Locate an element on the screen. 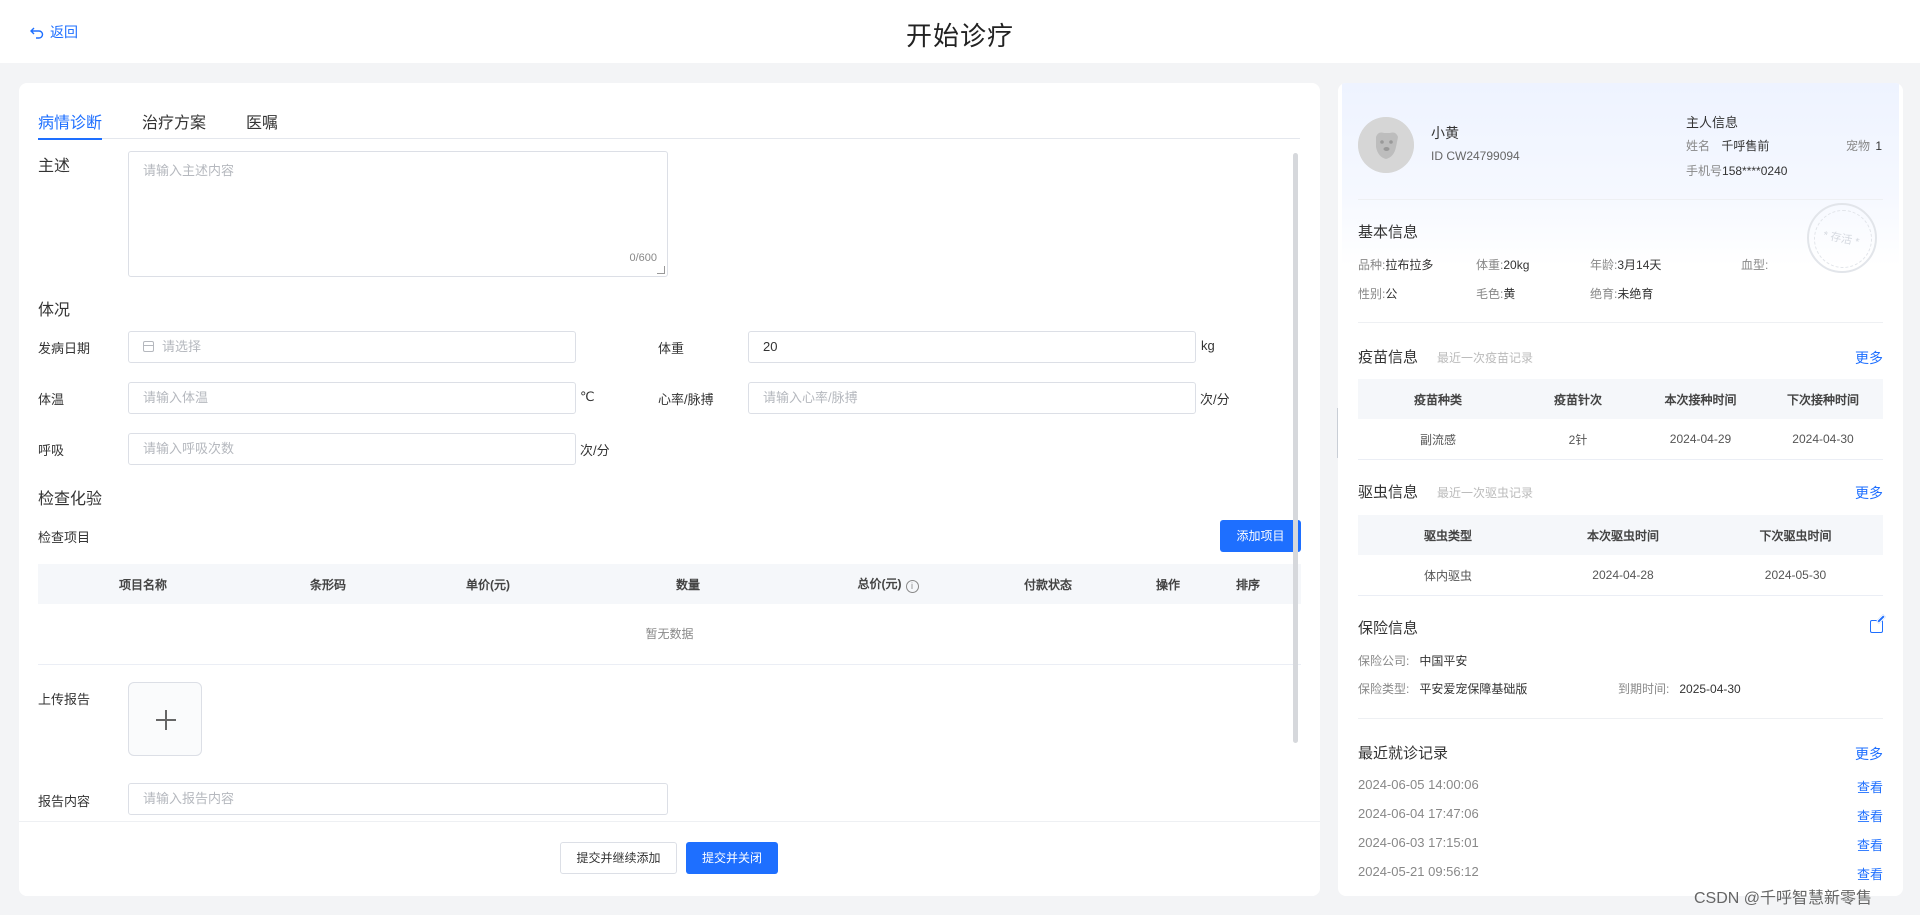  sterile-value: 未绝育 is located at coordinates (1635, 294).